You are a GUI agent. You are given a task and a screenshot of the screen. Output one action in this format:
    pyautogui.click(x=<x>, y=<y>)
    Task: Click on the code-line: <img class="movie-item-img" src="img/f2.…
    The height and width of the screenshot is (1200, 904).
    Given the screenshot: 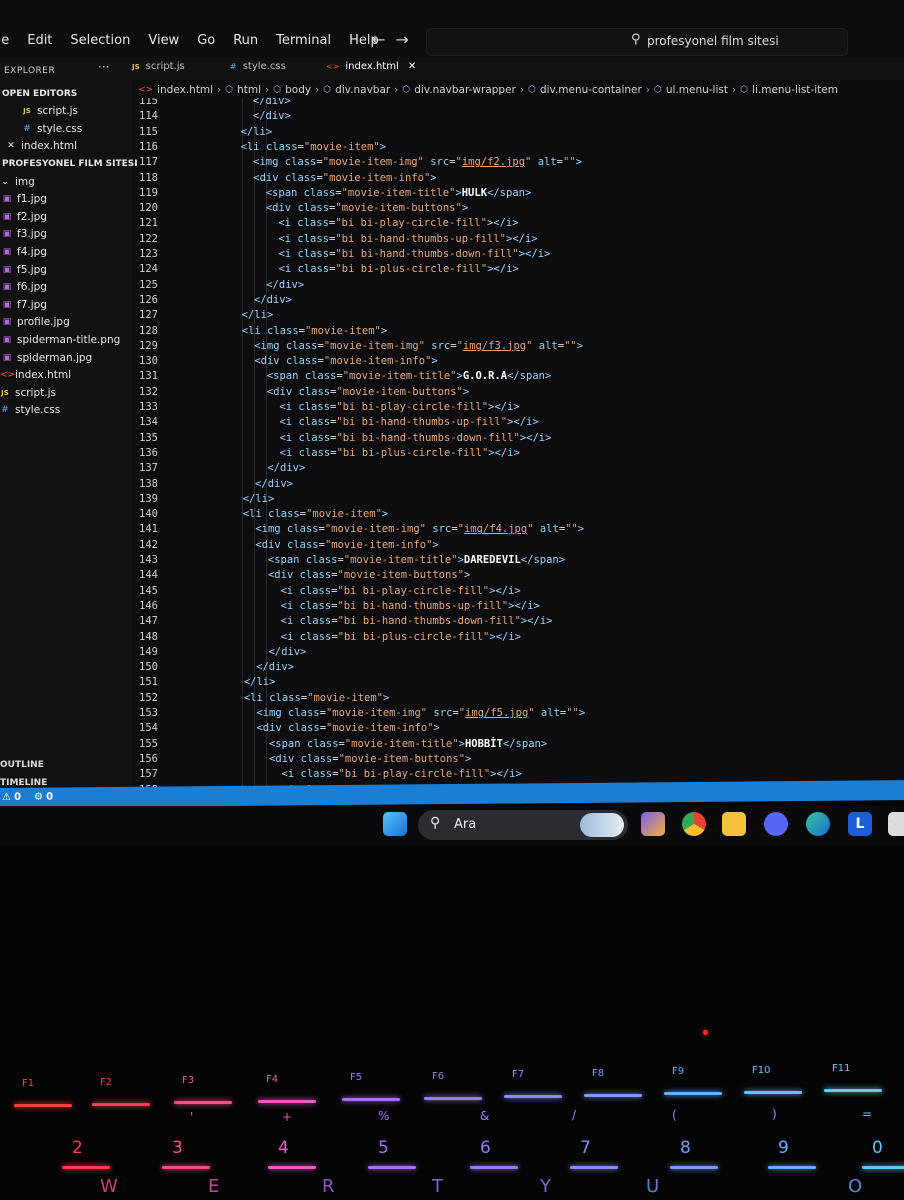 What is the action you would take?
    pyautogui.click(x=417, y=162)
    